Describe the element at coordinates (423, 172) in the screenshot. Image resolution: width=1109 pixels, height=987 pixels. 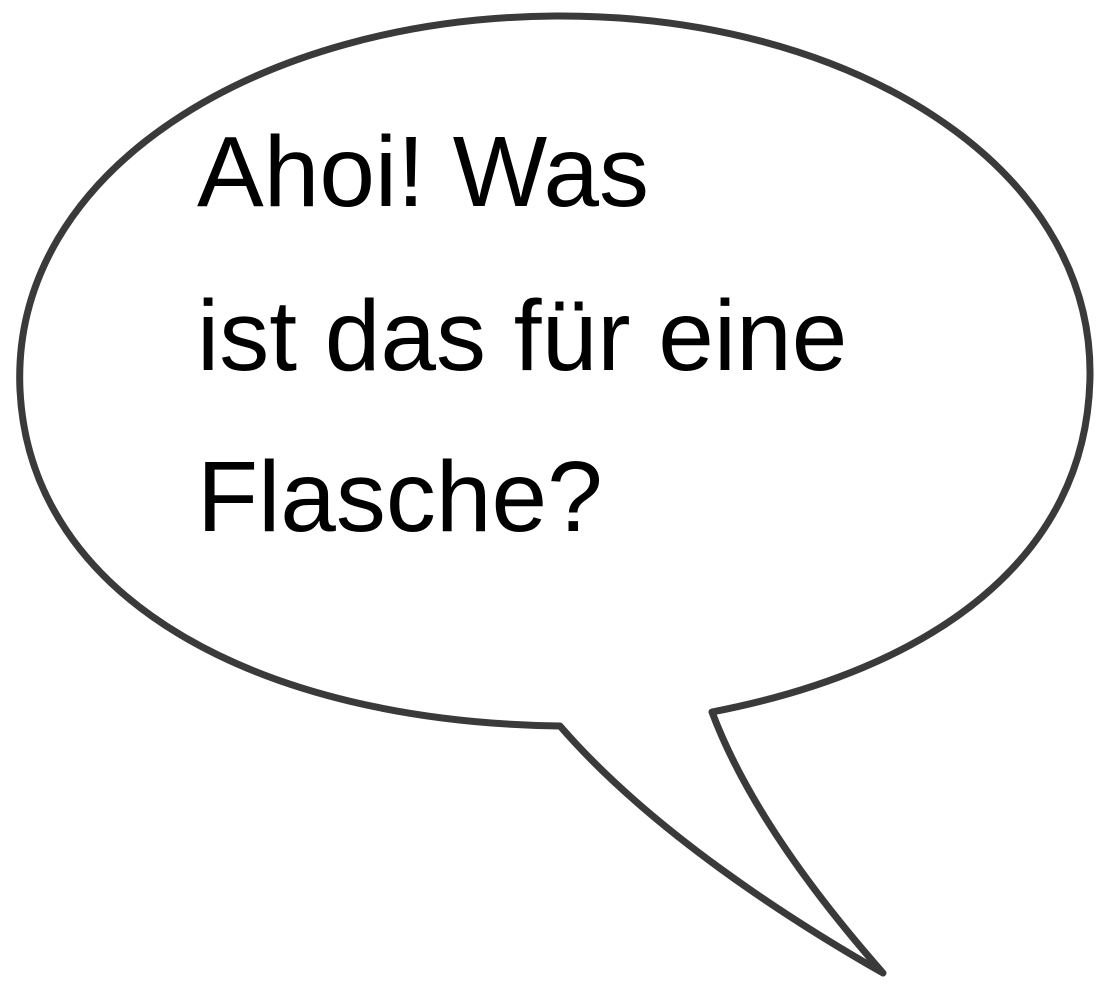
I see `speech-text-line-1: Ahoi! Was` at that location.